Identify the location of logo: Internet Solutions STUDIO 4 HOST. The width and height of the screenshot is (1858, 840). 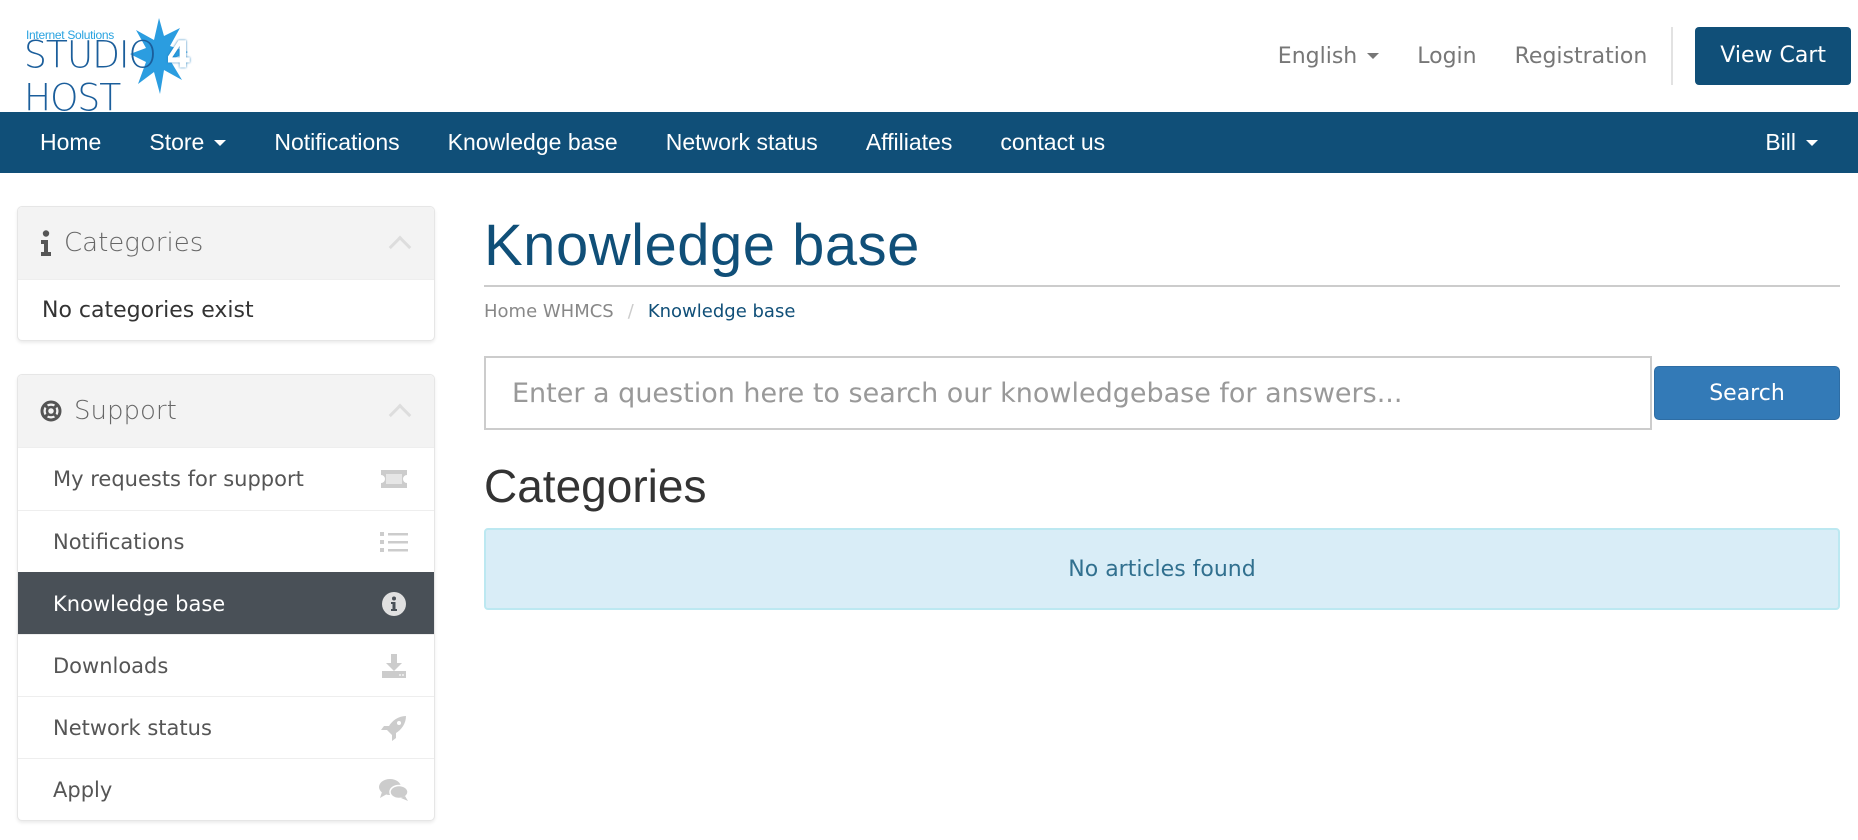
(137, 68).